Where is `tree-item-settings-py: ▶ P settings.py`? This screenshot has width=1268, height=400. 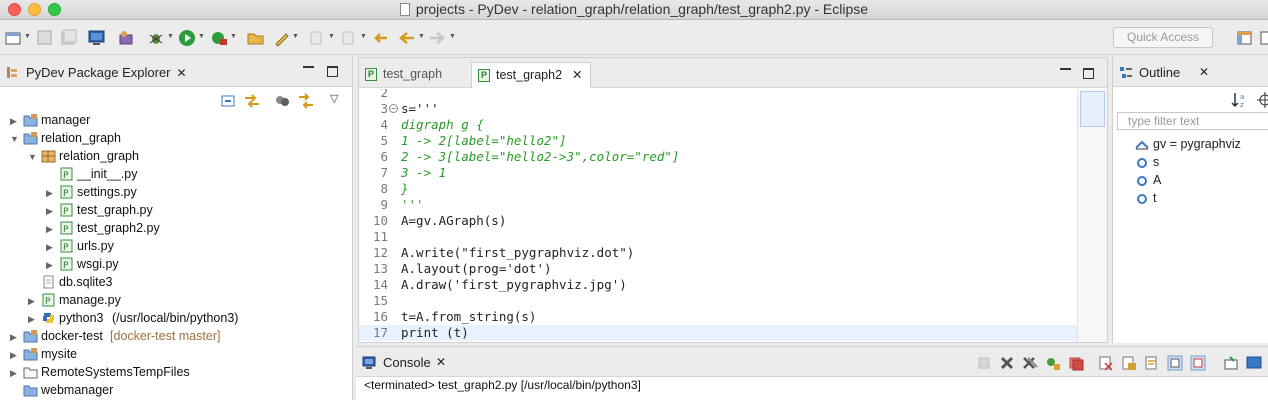 tree-item-settings-py: ▶ P settings.py is located at coordinates (176, 193).